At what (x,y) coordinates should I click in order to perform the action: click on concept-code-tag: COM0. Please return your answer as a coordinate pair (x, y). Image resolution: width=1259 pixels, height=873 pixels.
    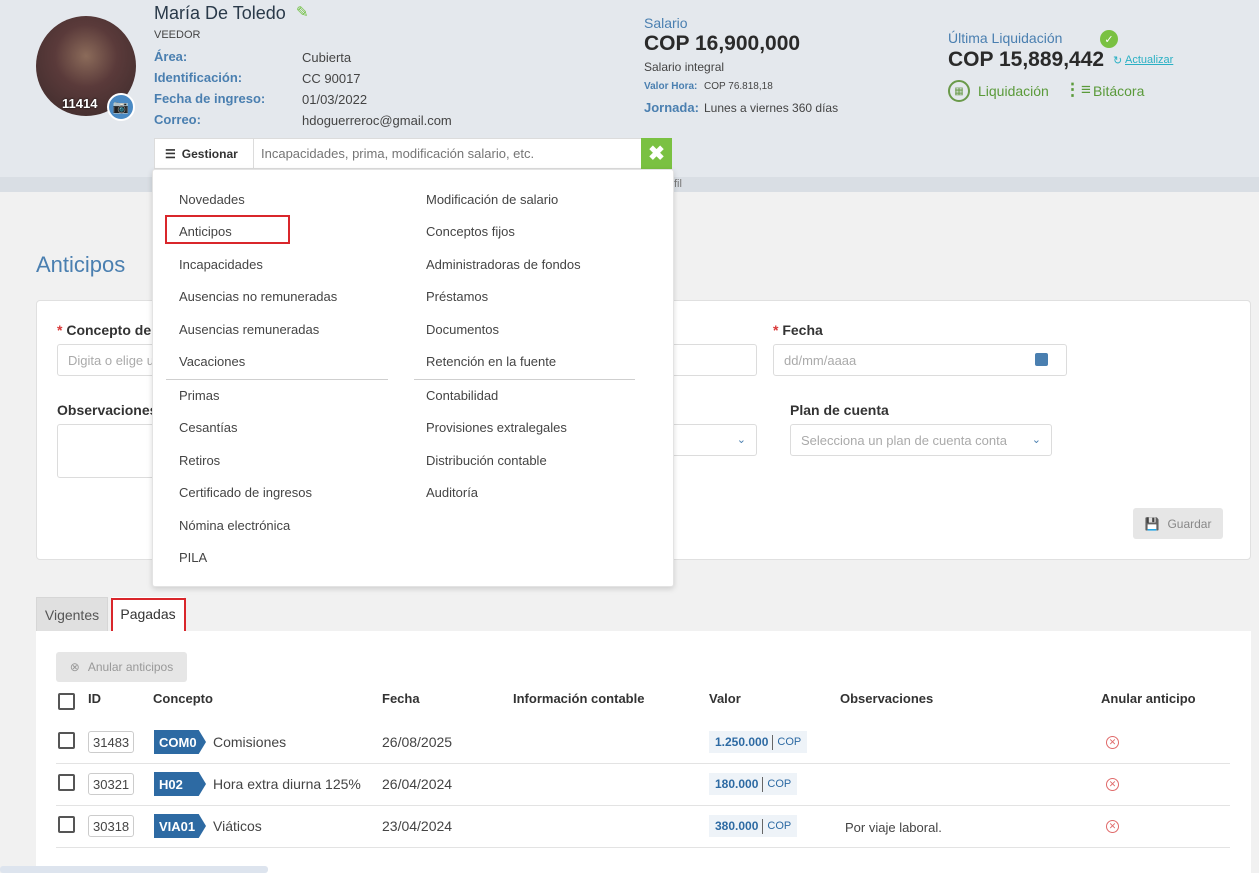
    Looking at the image, I should click on (180, 742).